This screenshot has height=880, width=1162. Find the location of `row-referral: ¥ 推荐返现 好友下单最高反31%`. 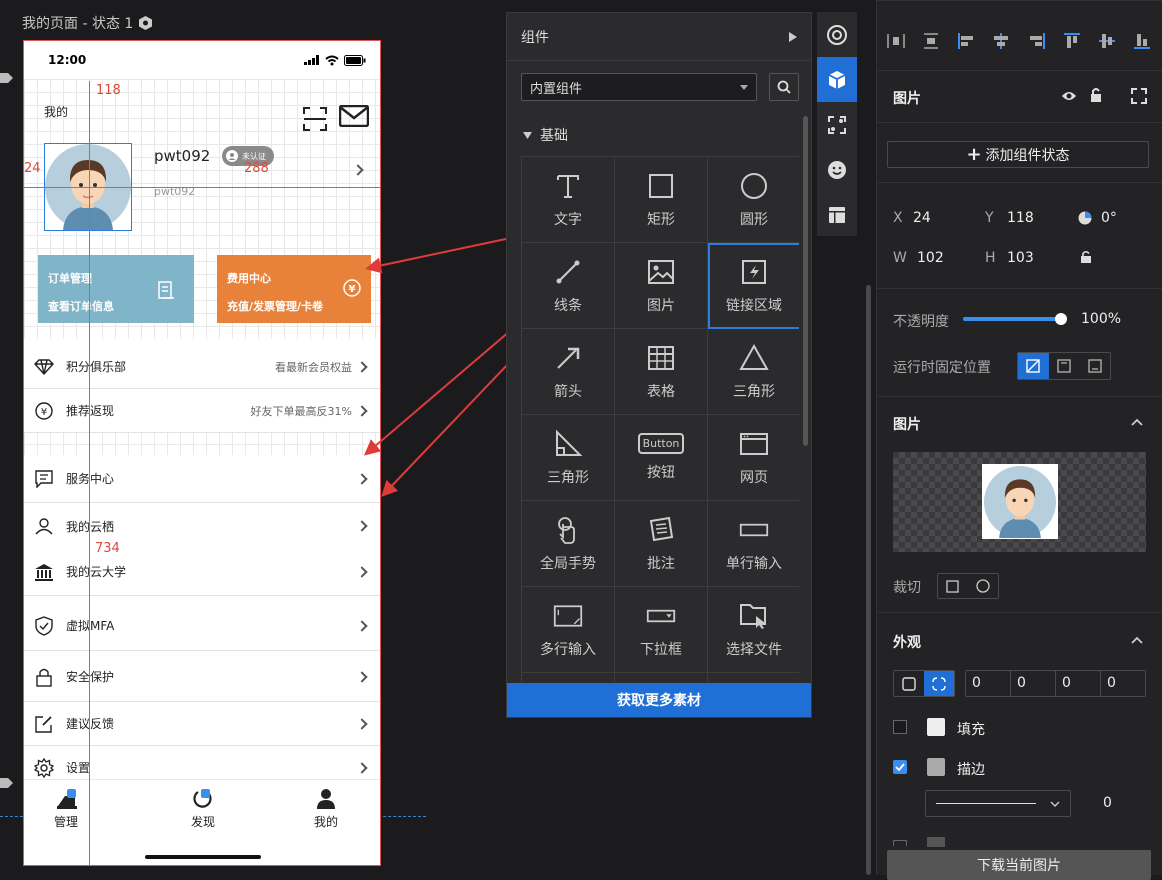

row-referral: ¥ 推荐返现 好友下单最高反31% is located at coordinates (202, 411).